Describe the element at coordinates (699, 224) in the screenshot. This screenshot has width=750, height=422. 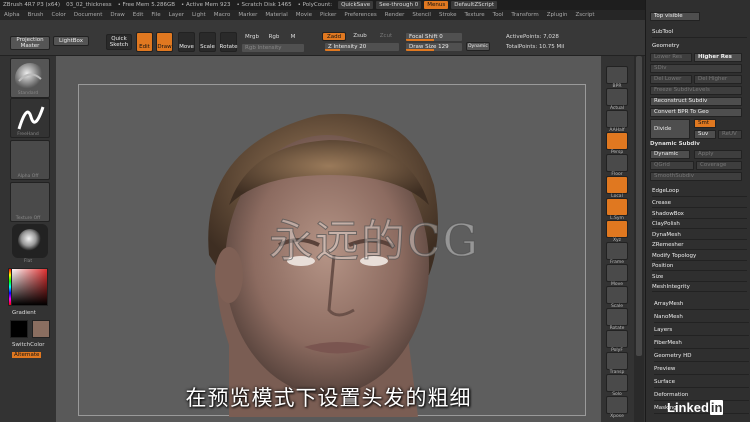
I see `geometry-subitem-claypolish: ClayPolish` at that location.